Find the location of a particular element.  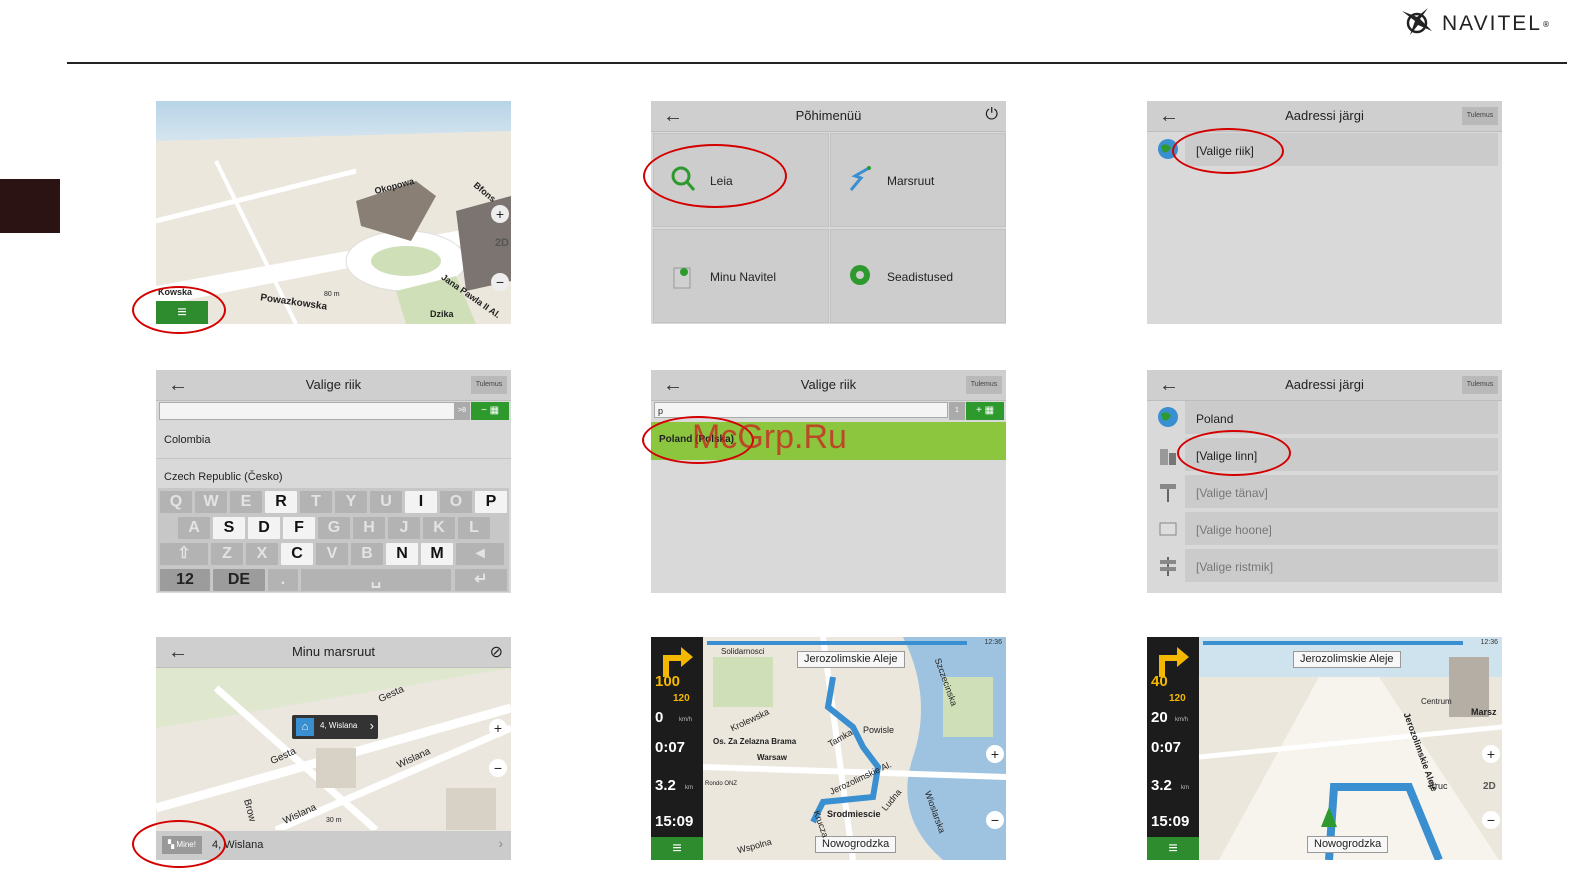

list-item: Czech Republic (Česko) is located at coordinates (333, 474).